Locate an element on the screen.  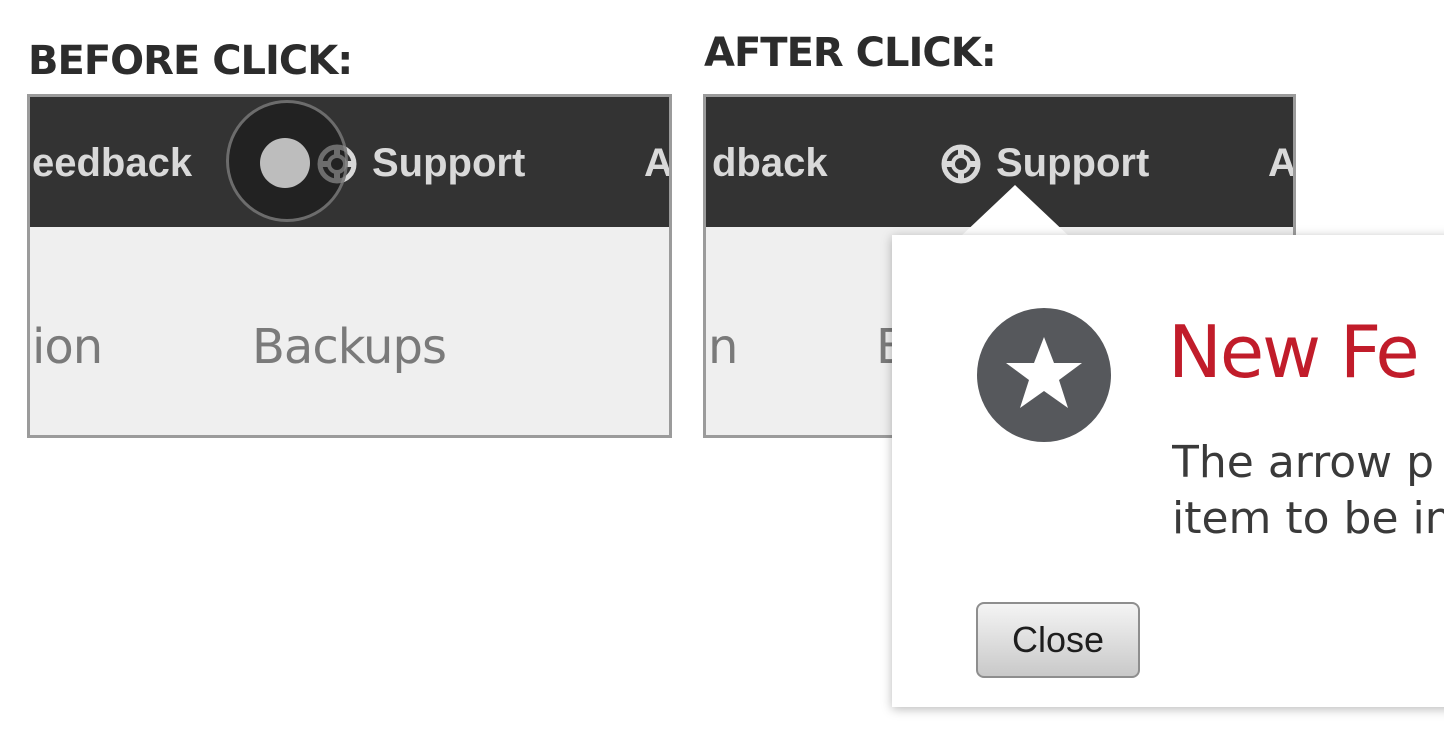
click-dot is located at coordinates (285, 163).